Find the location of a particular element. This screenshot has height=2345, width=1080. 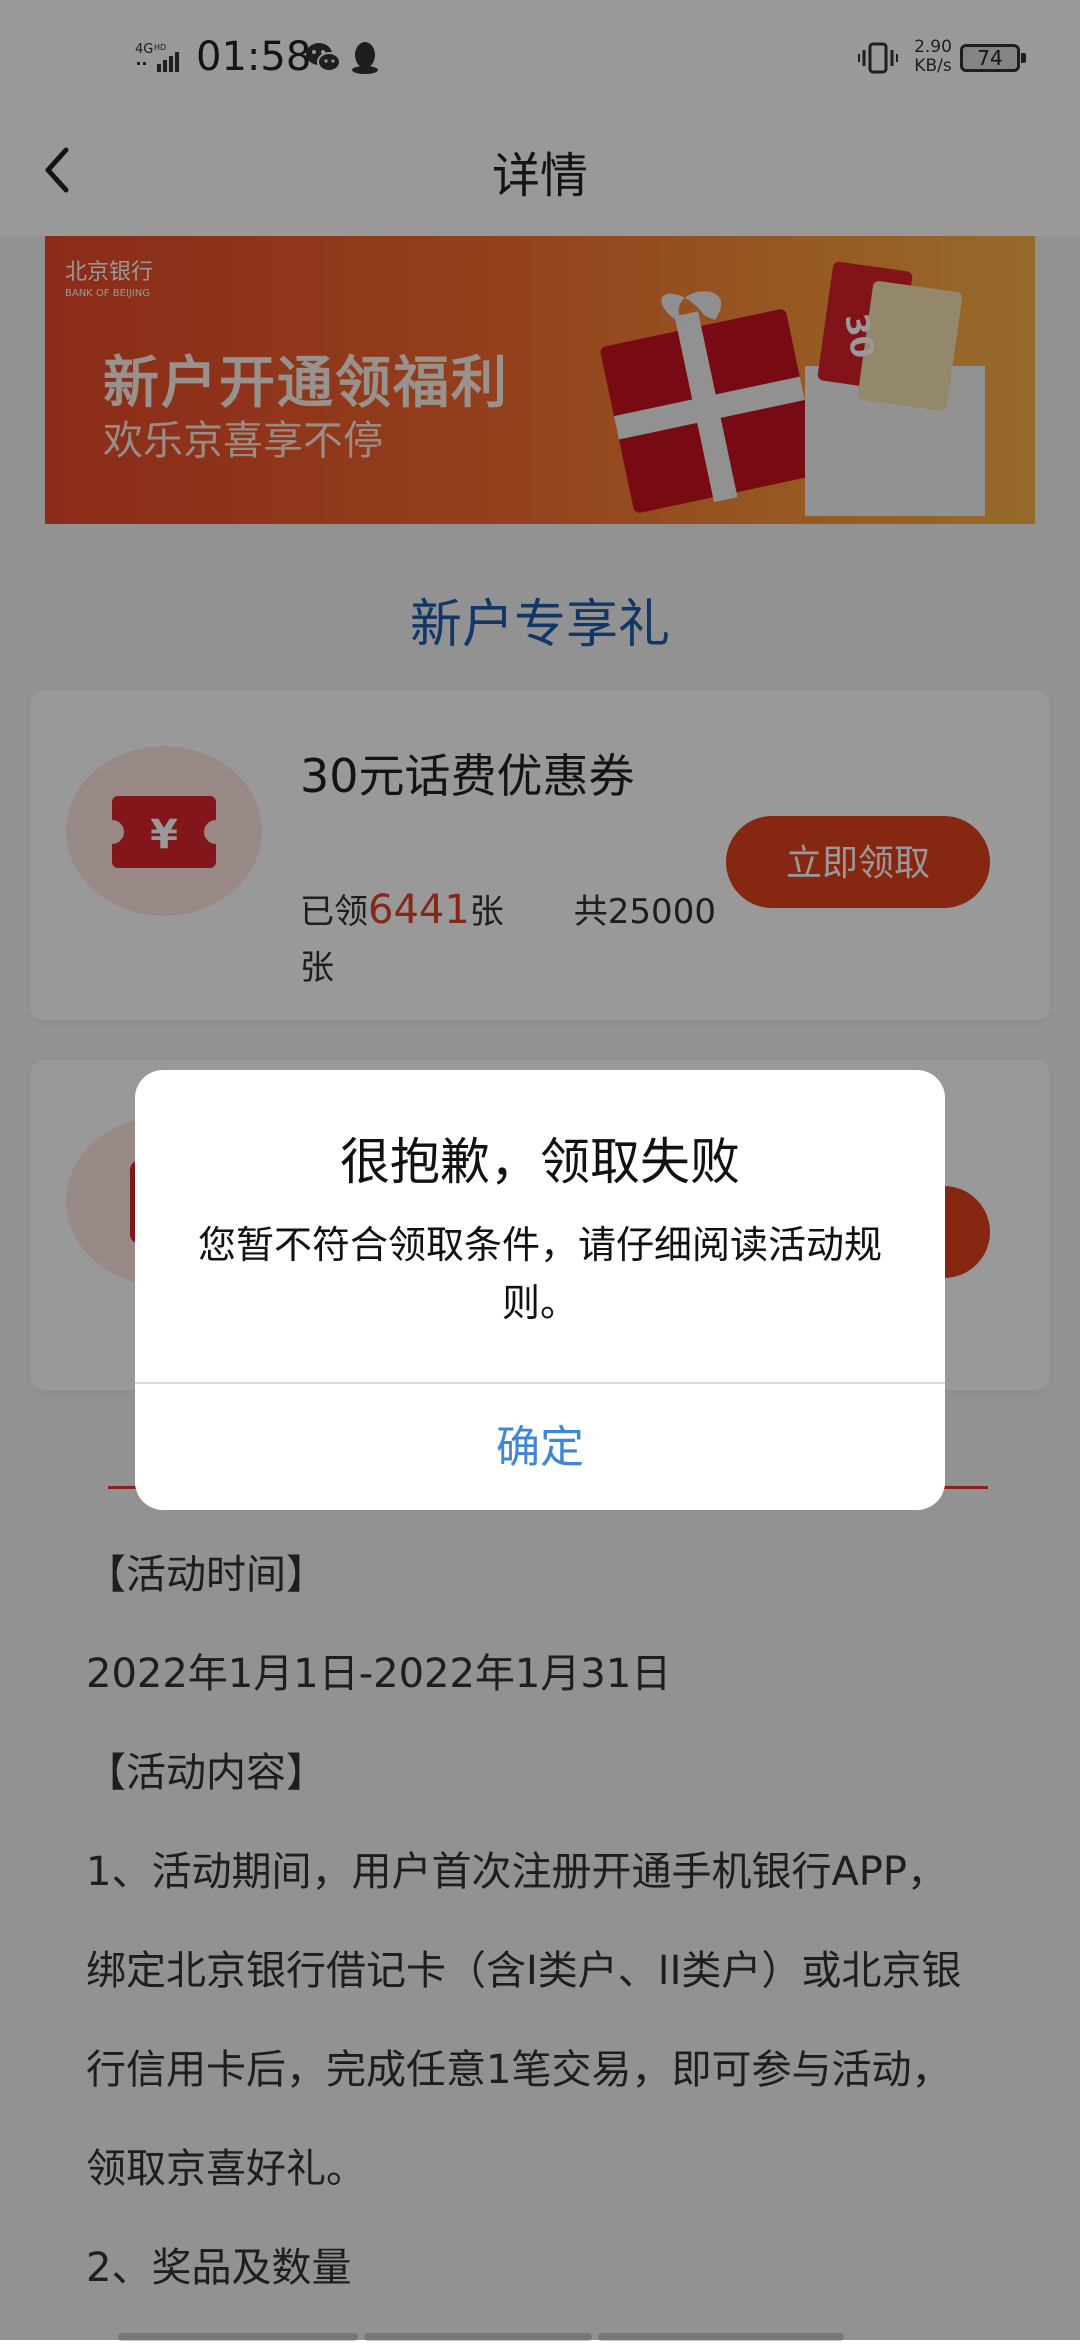

error-dialog: 很抱歉，领取失败 您暂不符合领取条件，请仔细阅读活动规则。 确定 is located at coordinates (540, 1290).